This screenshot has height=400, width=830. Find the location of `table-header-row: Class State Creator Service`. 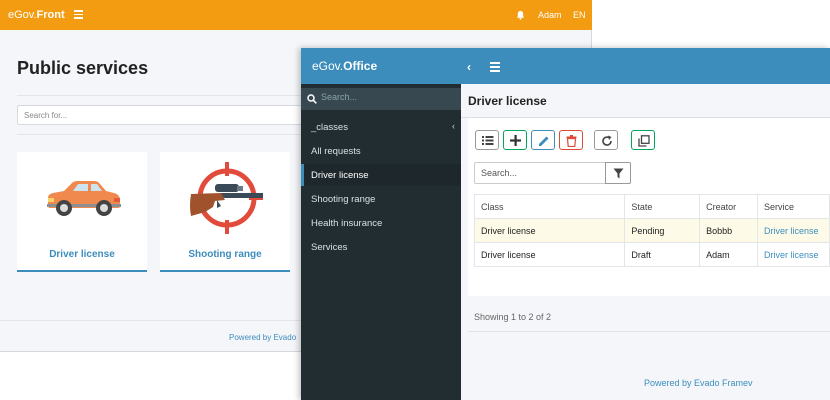

table-header-row: Class State Creator Service is located at coordinates (651, 206).